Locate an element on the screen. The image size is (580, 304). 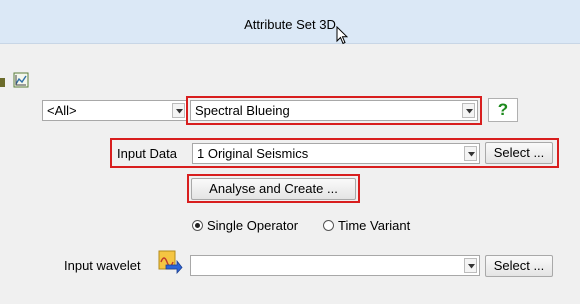
attribute-type-select: Spectral Blueing is located at coordinates (334, 110).